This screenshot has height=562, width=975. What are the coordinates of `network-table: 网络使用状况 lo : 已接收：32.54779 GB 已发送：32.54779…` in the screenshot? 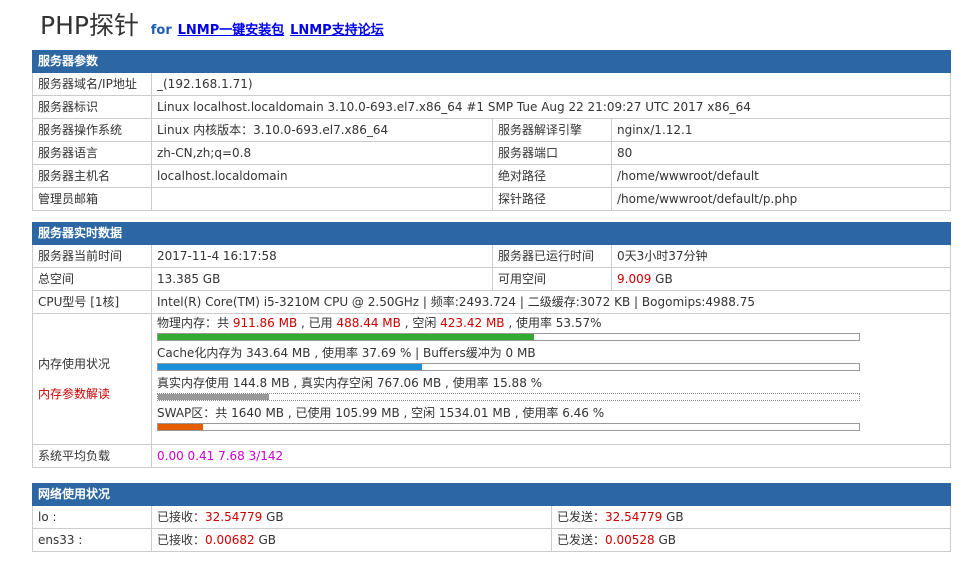 It's located at (491, 517).